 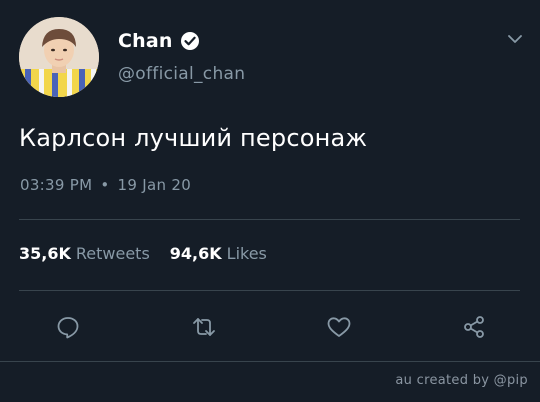 I want to click on display-name-row: Chan, so click(x=159, y=41).